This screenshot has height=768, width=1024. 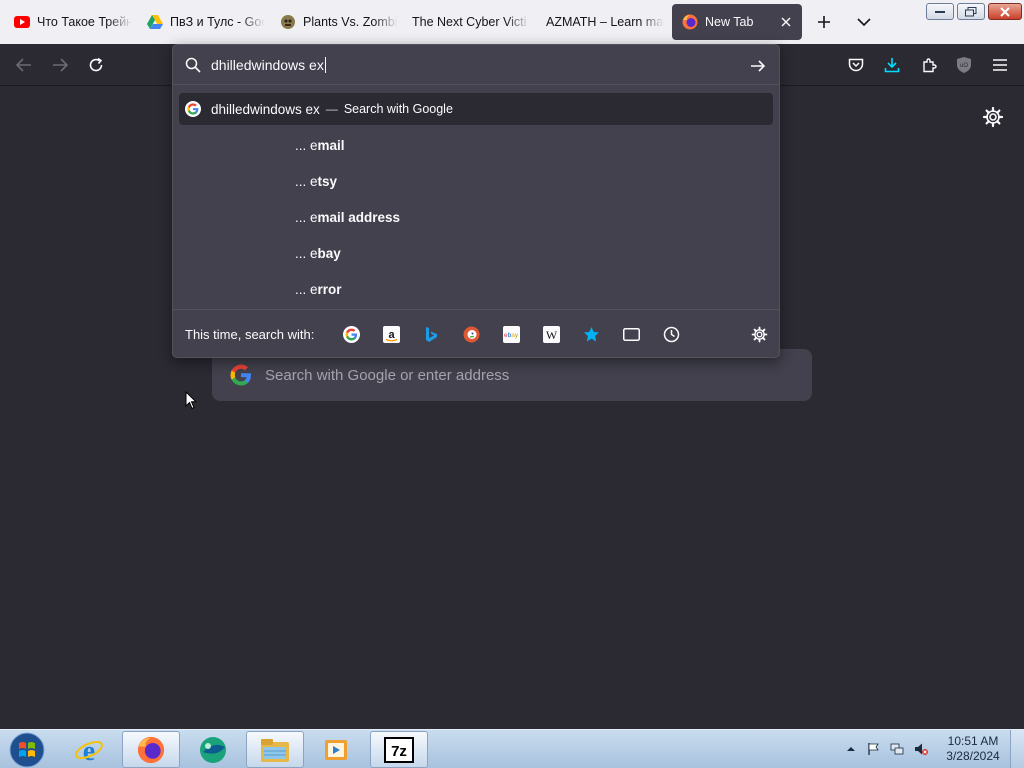 What do you see at coordinates (201, 22) in the screenshot?
I see `tab-google-drive: ПвЗ и Тулс - Goo` at bounding box center [201, 22].